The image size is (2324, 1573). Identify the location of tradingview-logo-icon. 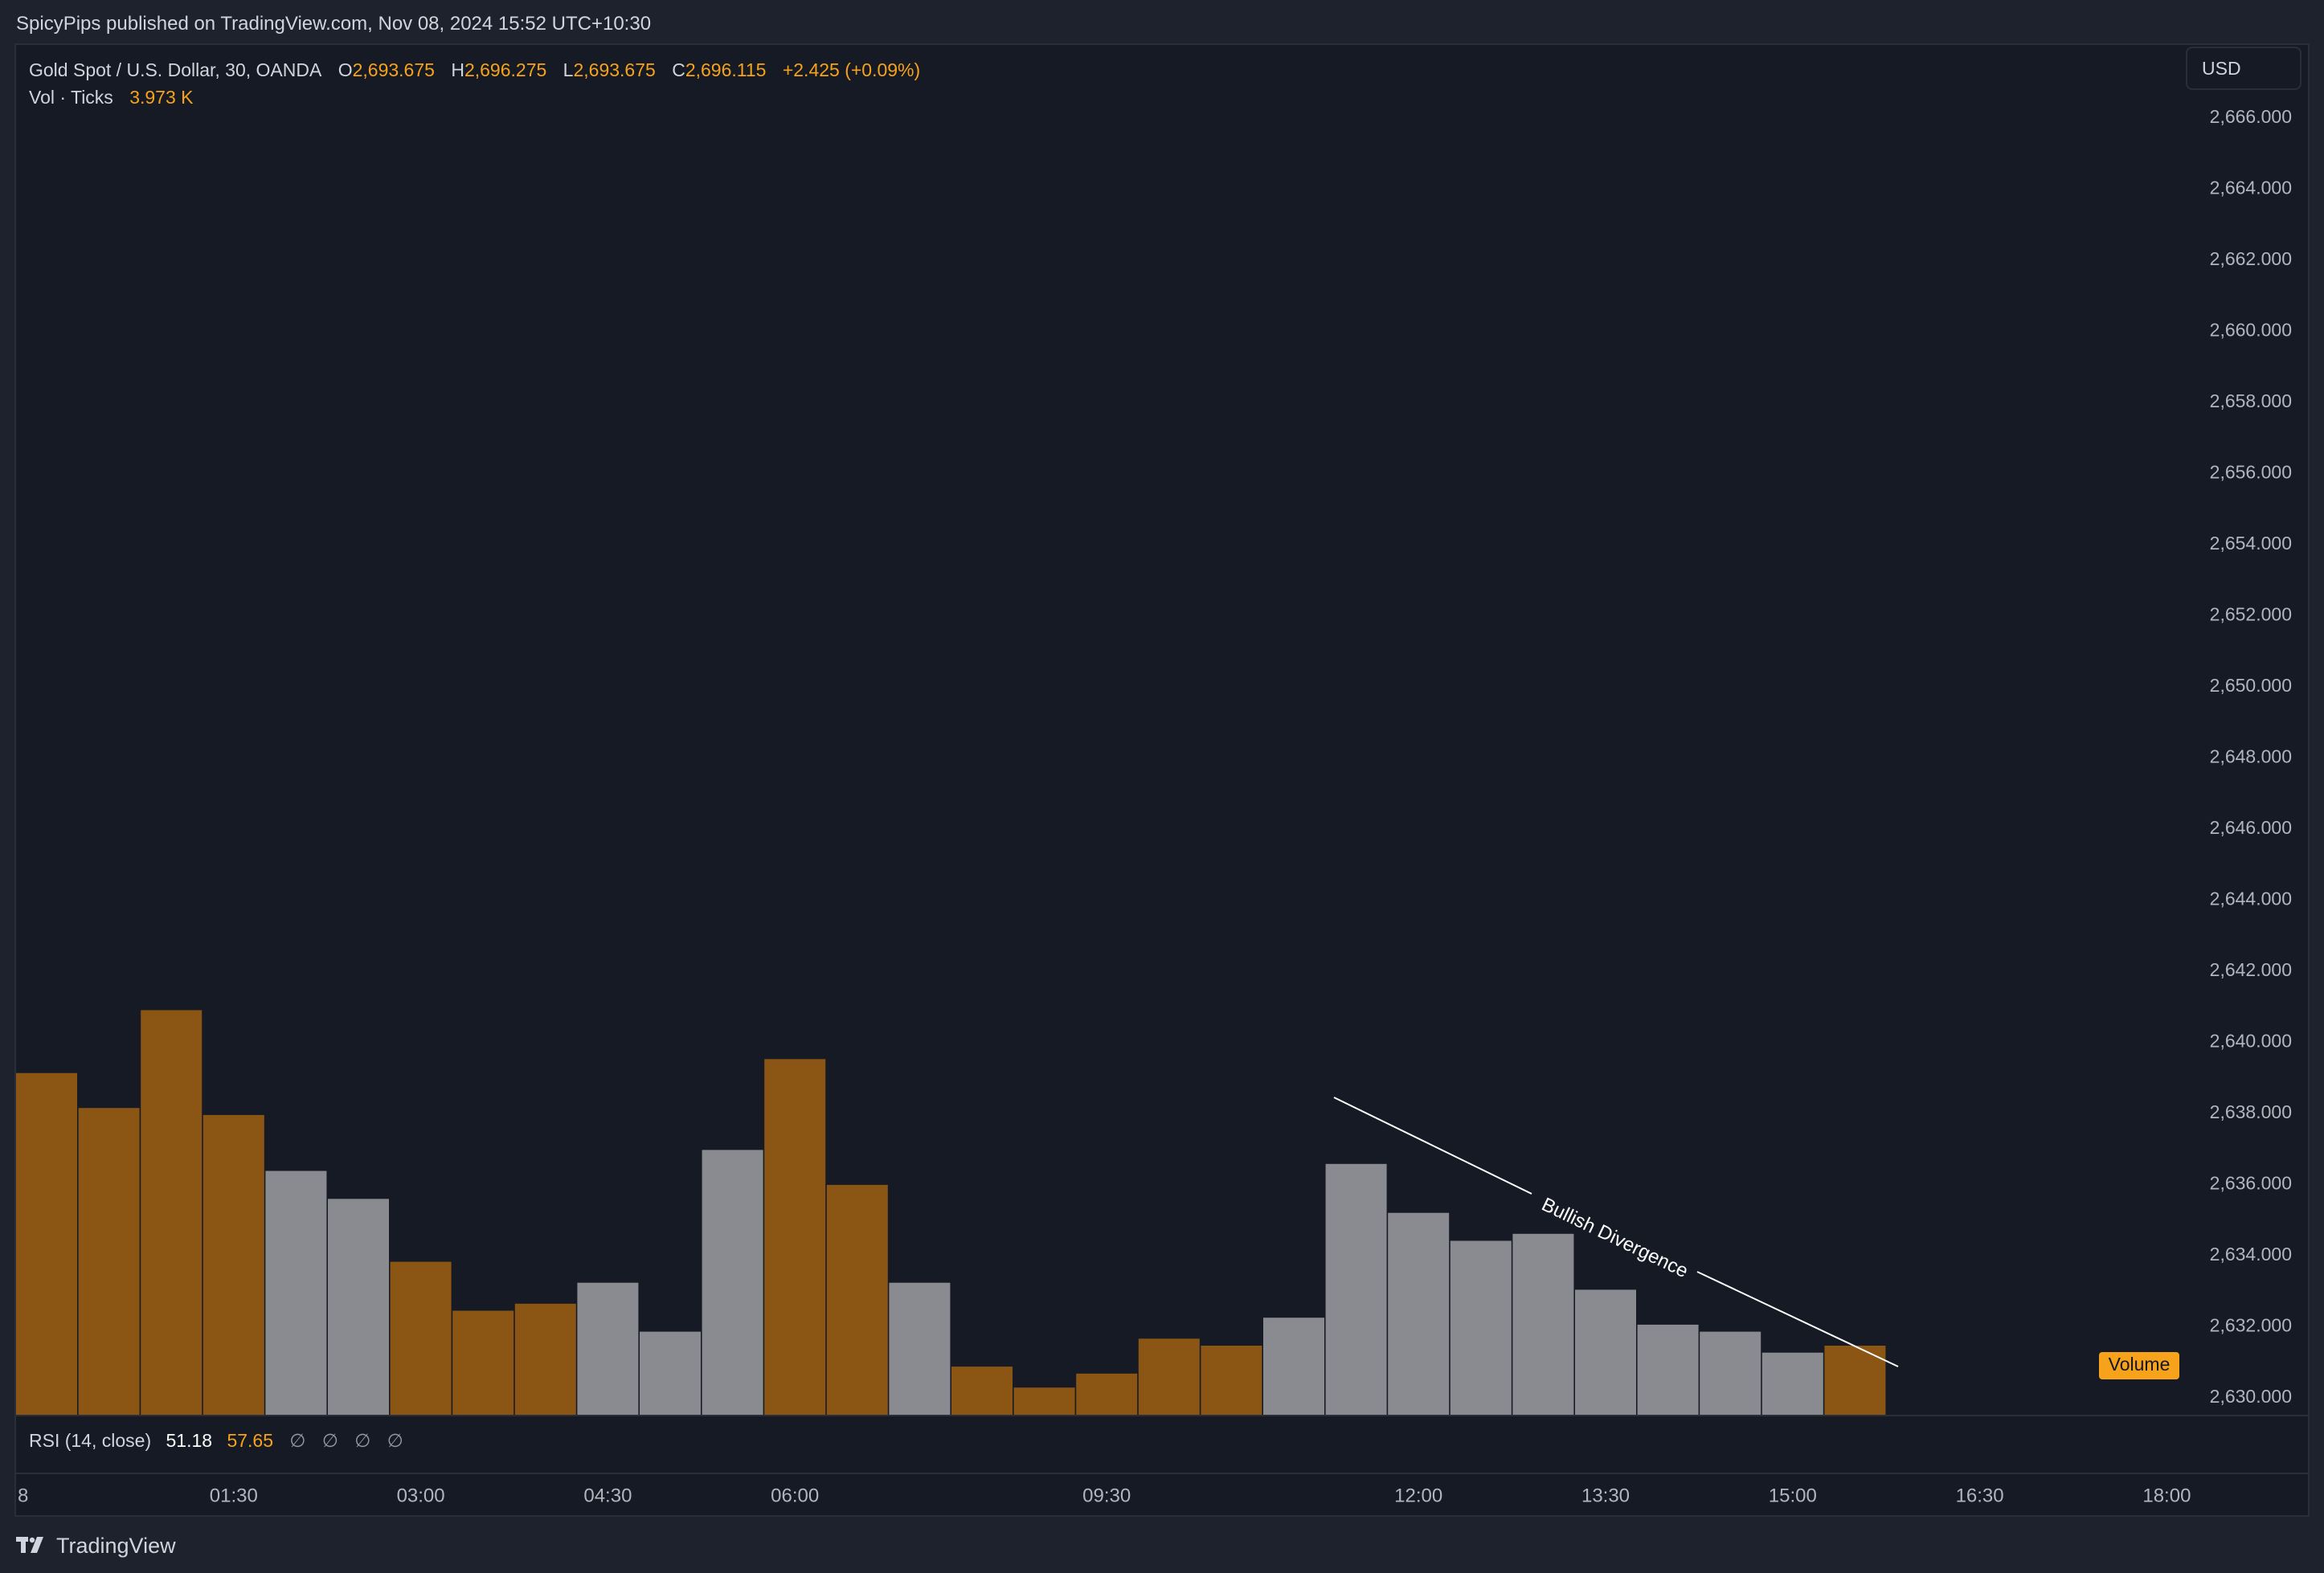
(32, 1546).